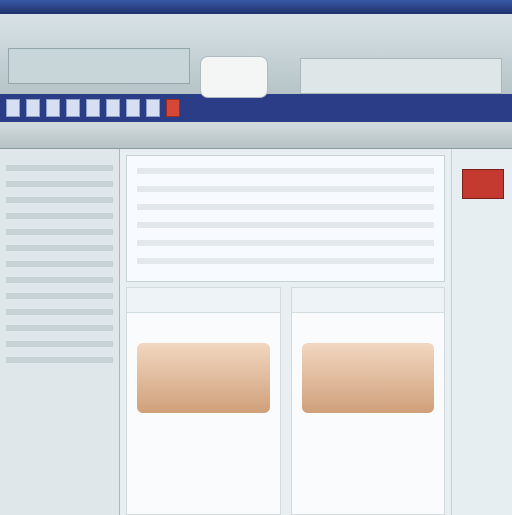 This screenshot has width=512, height=515. Describe the element at coordinates (234, 77) in the screenshot. I see `logo-badge` at that location.